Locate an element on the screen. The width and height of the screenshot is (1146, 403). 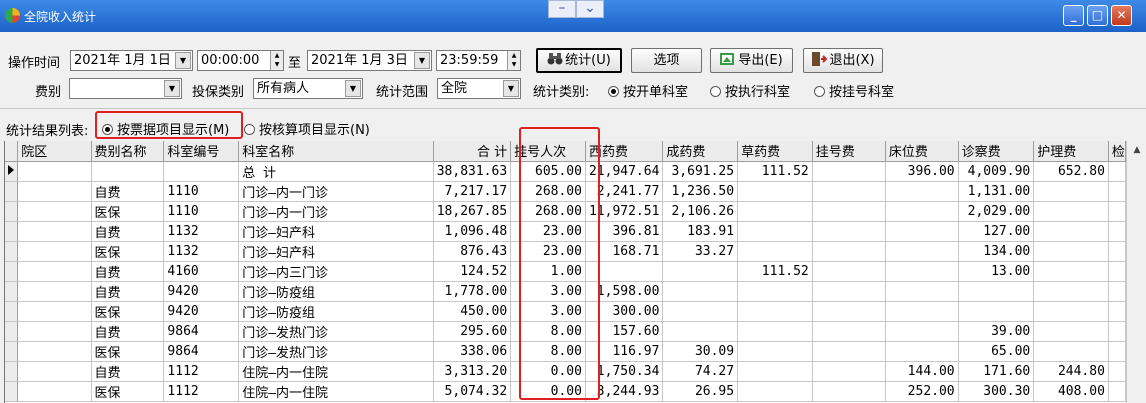
stats-button: 统计(U) is located at coordinates (579, 60).